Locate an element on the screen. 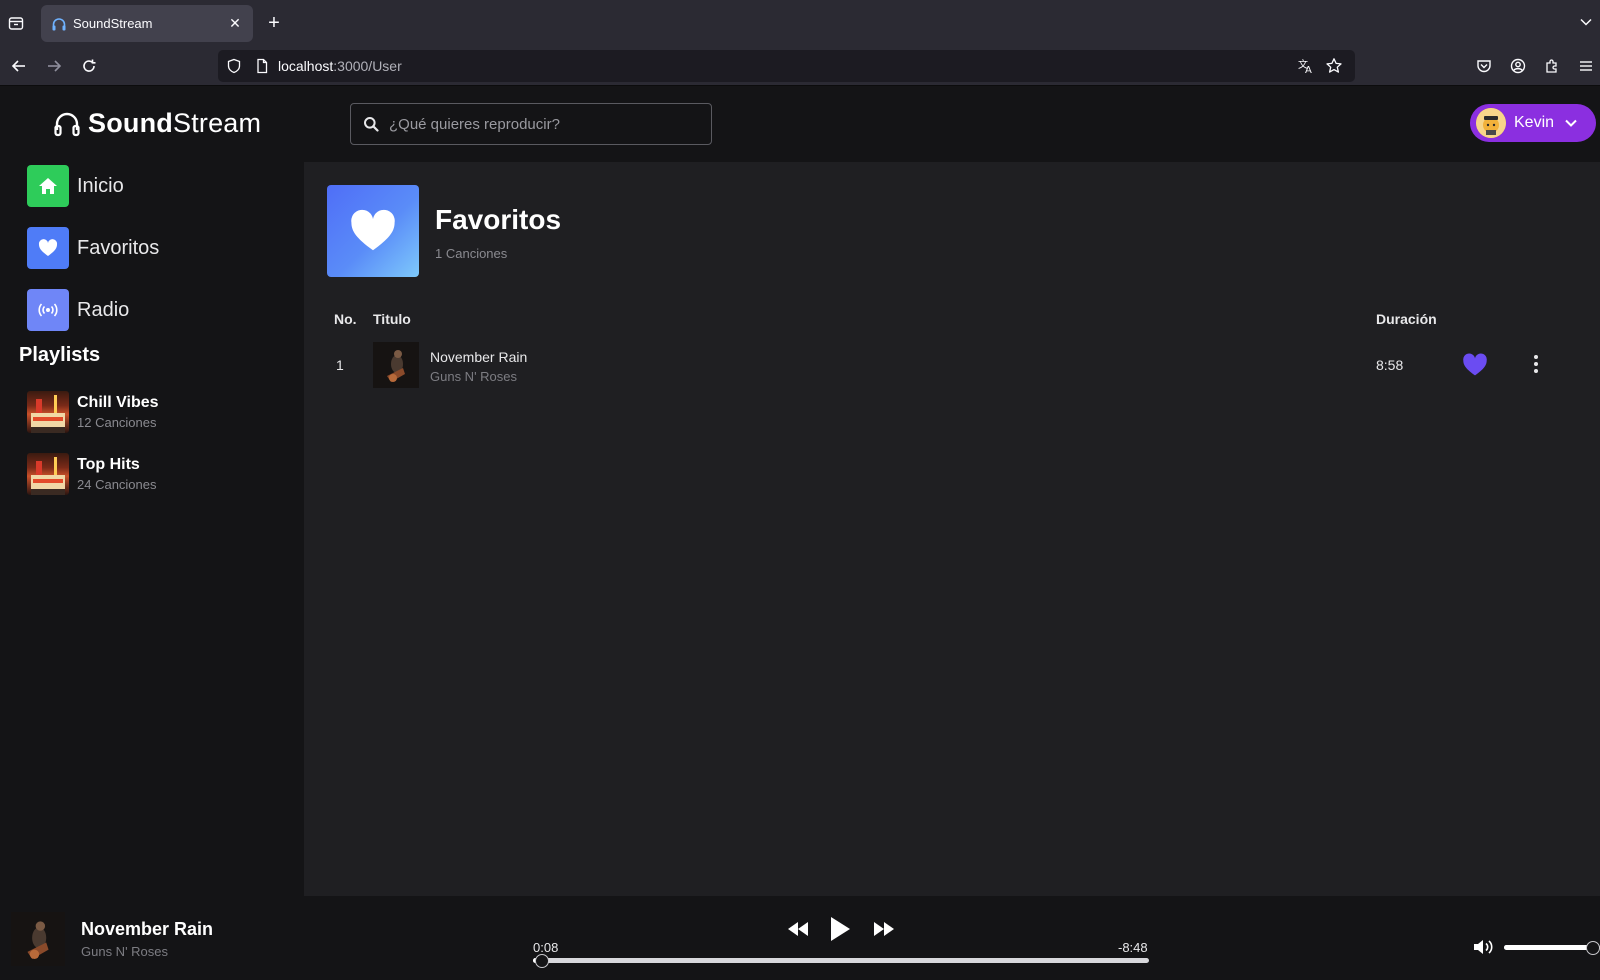  remaining-time: -8:48 is located at coordinates (1133, 947).